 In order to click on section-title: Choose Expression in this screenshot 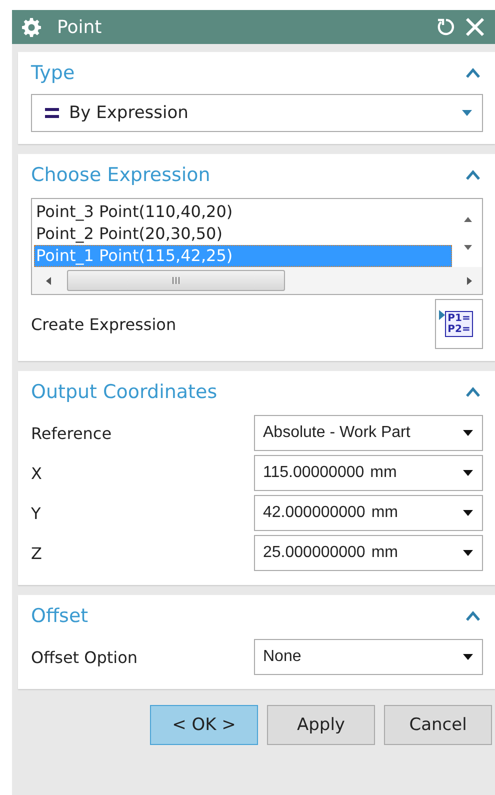, I will do `click(120, 175)`.